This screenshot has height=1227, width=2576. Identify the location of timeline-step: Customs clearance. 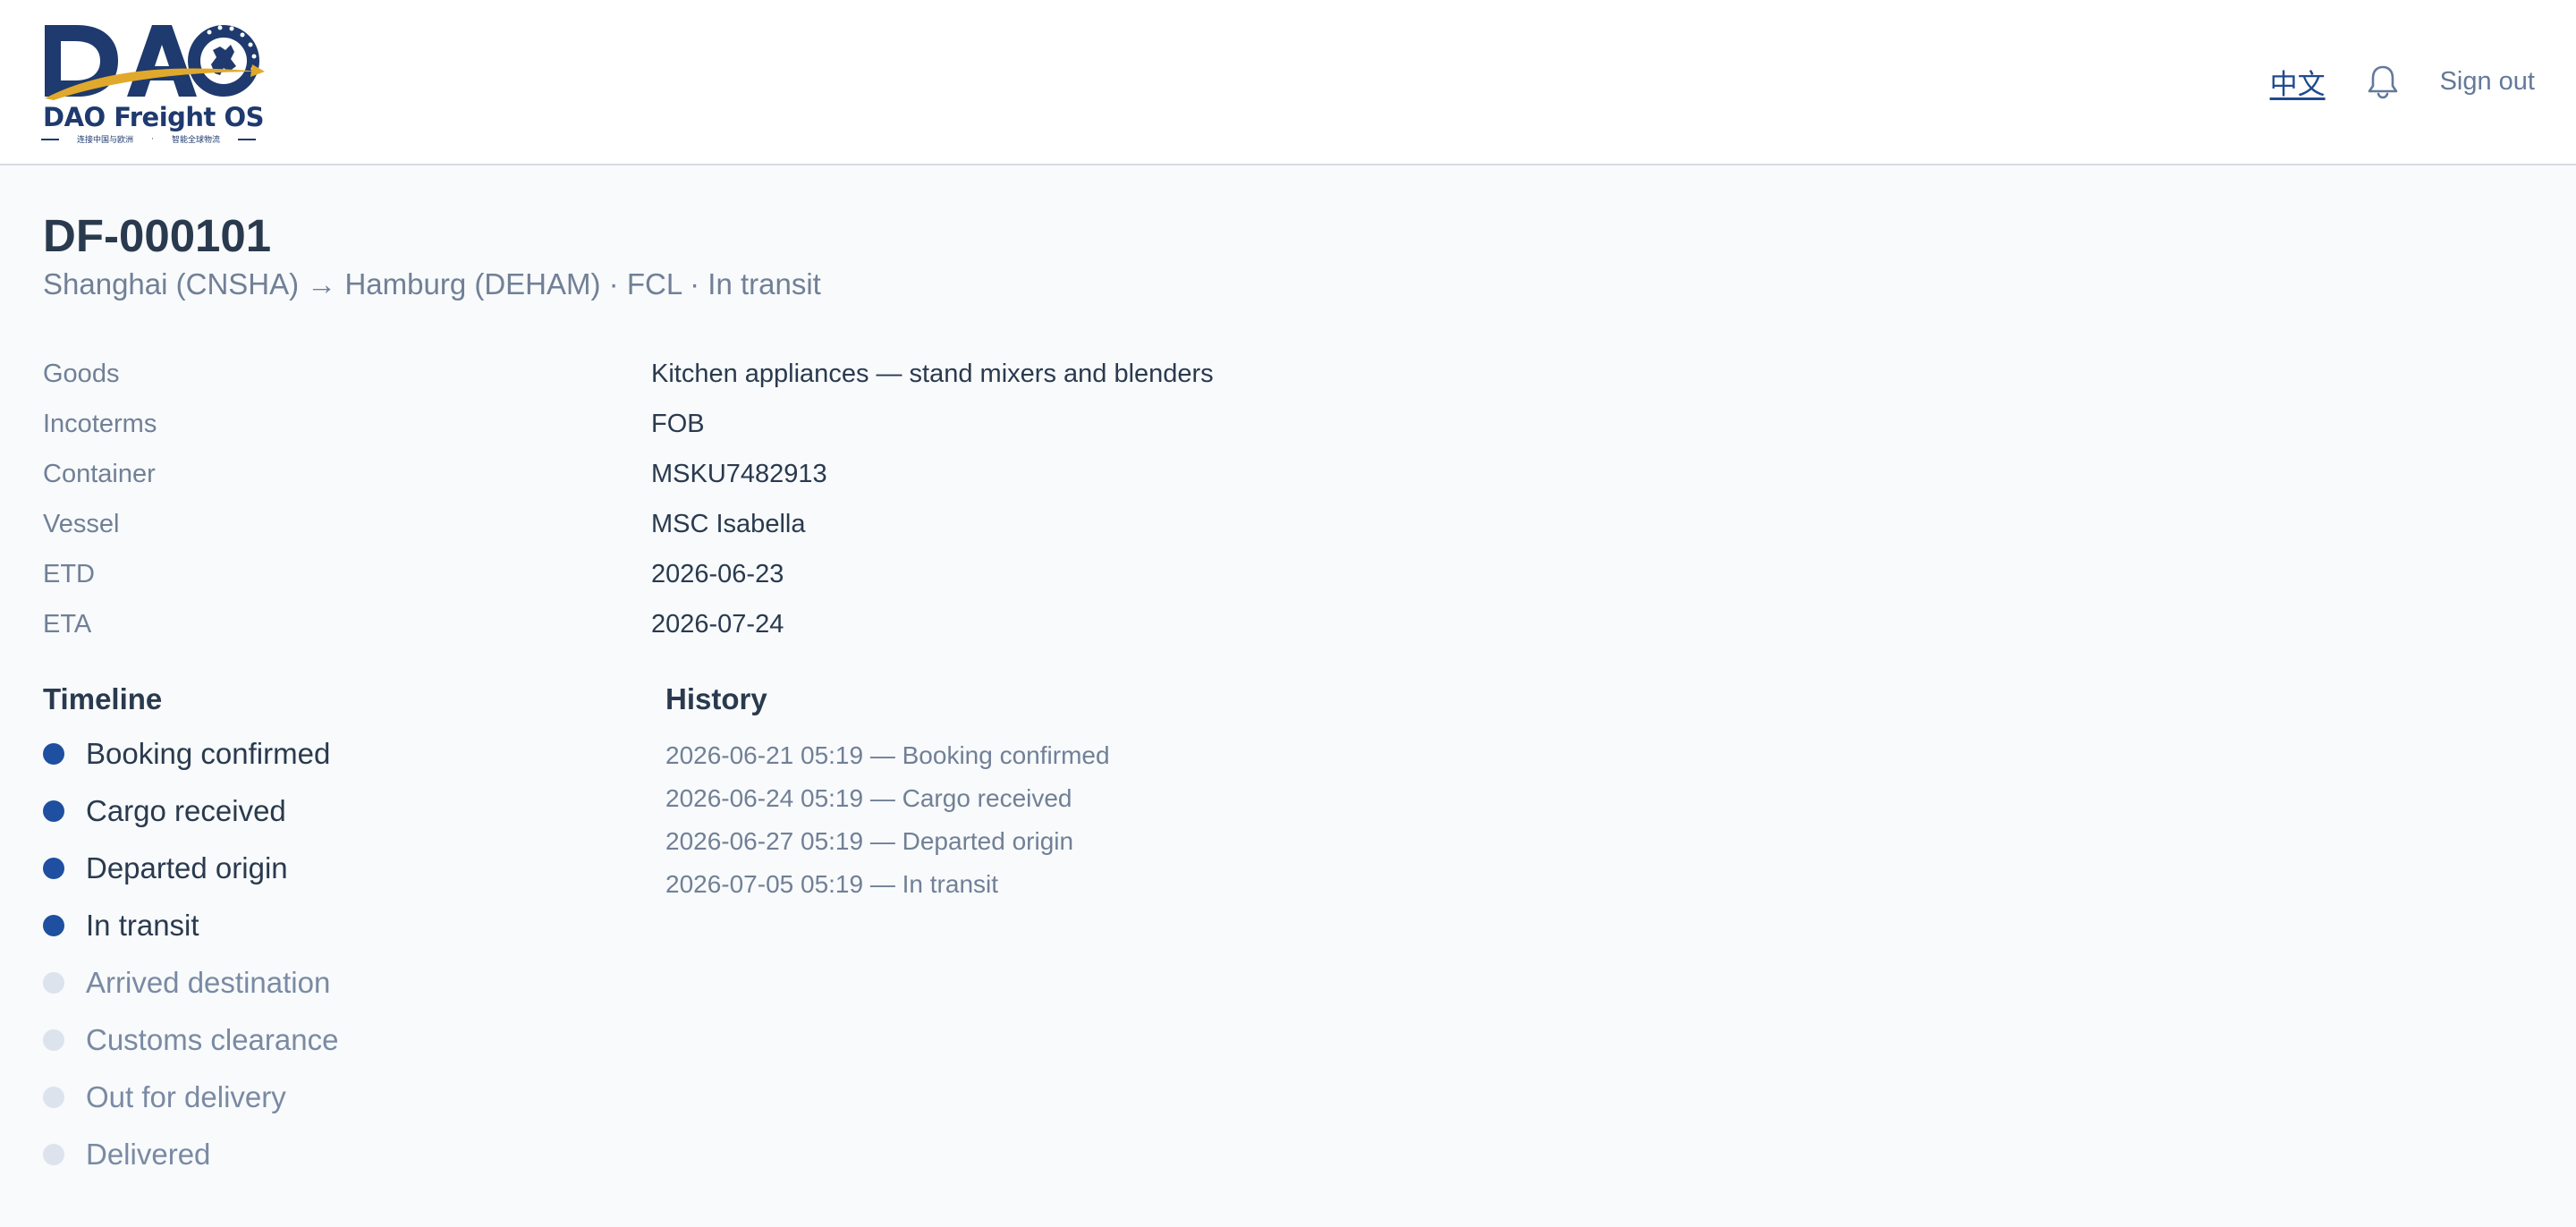
(311, 1040).